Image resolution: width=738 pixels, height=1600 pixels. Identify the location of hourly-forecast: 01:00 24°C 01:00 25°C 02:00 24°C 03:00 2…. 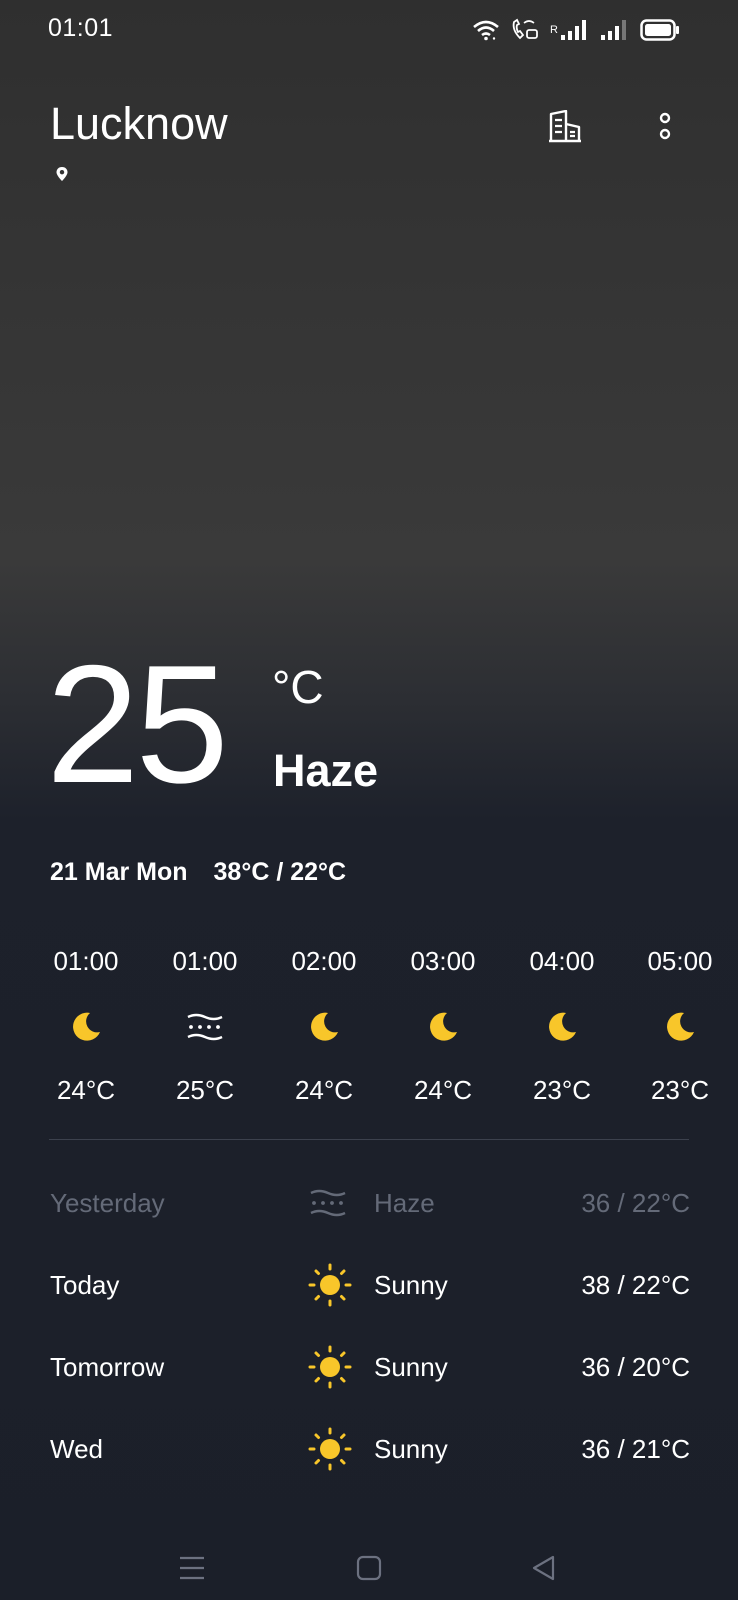
(369, 1025).